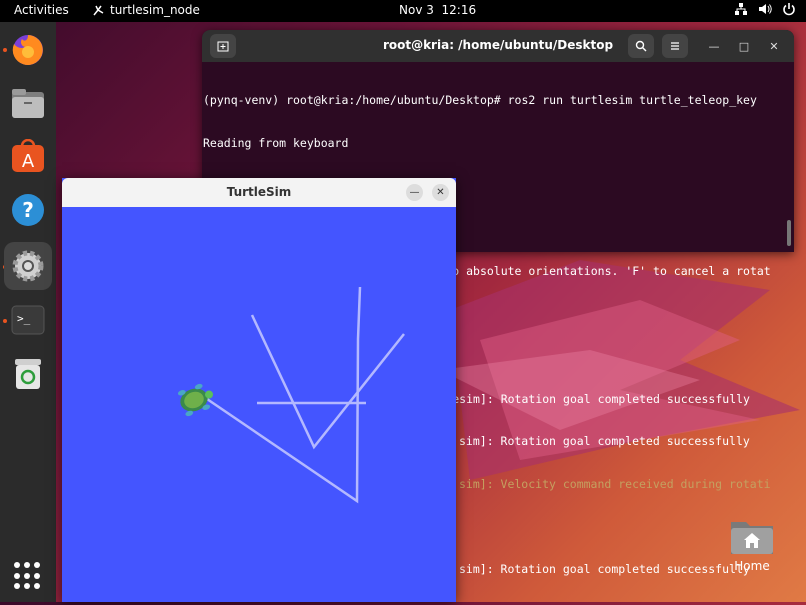  I want to click on terminal-header: root@kria: /home/ubuntu/Desktop — □ ✕, so click(498, 46).